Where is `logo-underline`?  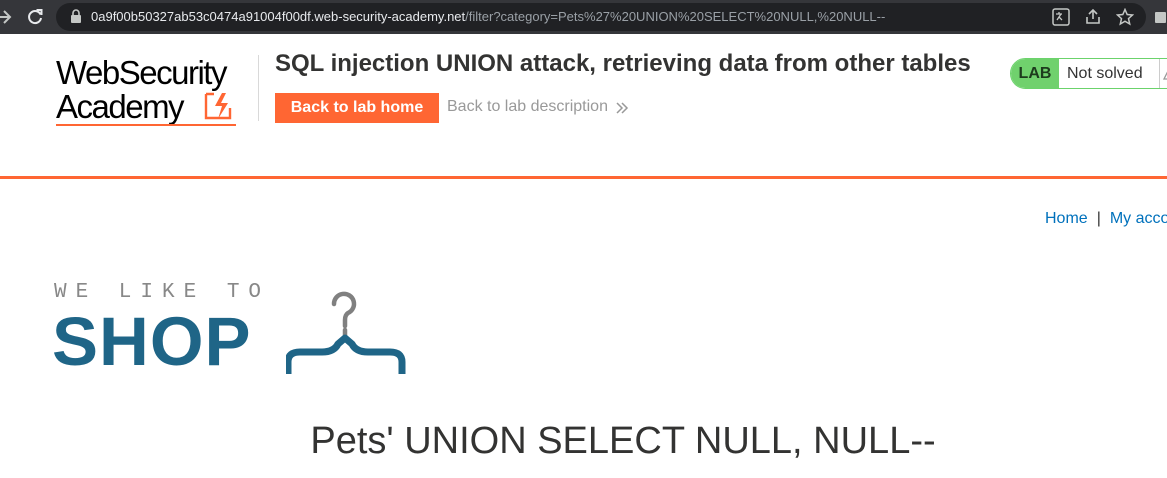
logo-underline is located at coordinates (146, 125).